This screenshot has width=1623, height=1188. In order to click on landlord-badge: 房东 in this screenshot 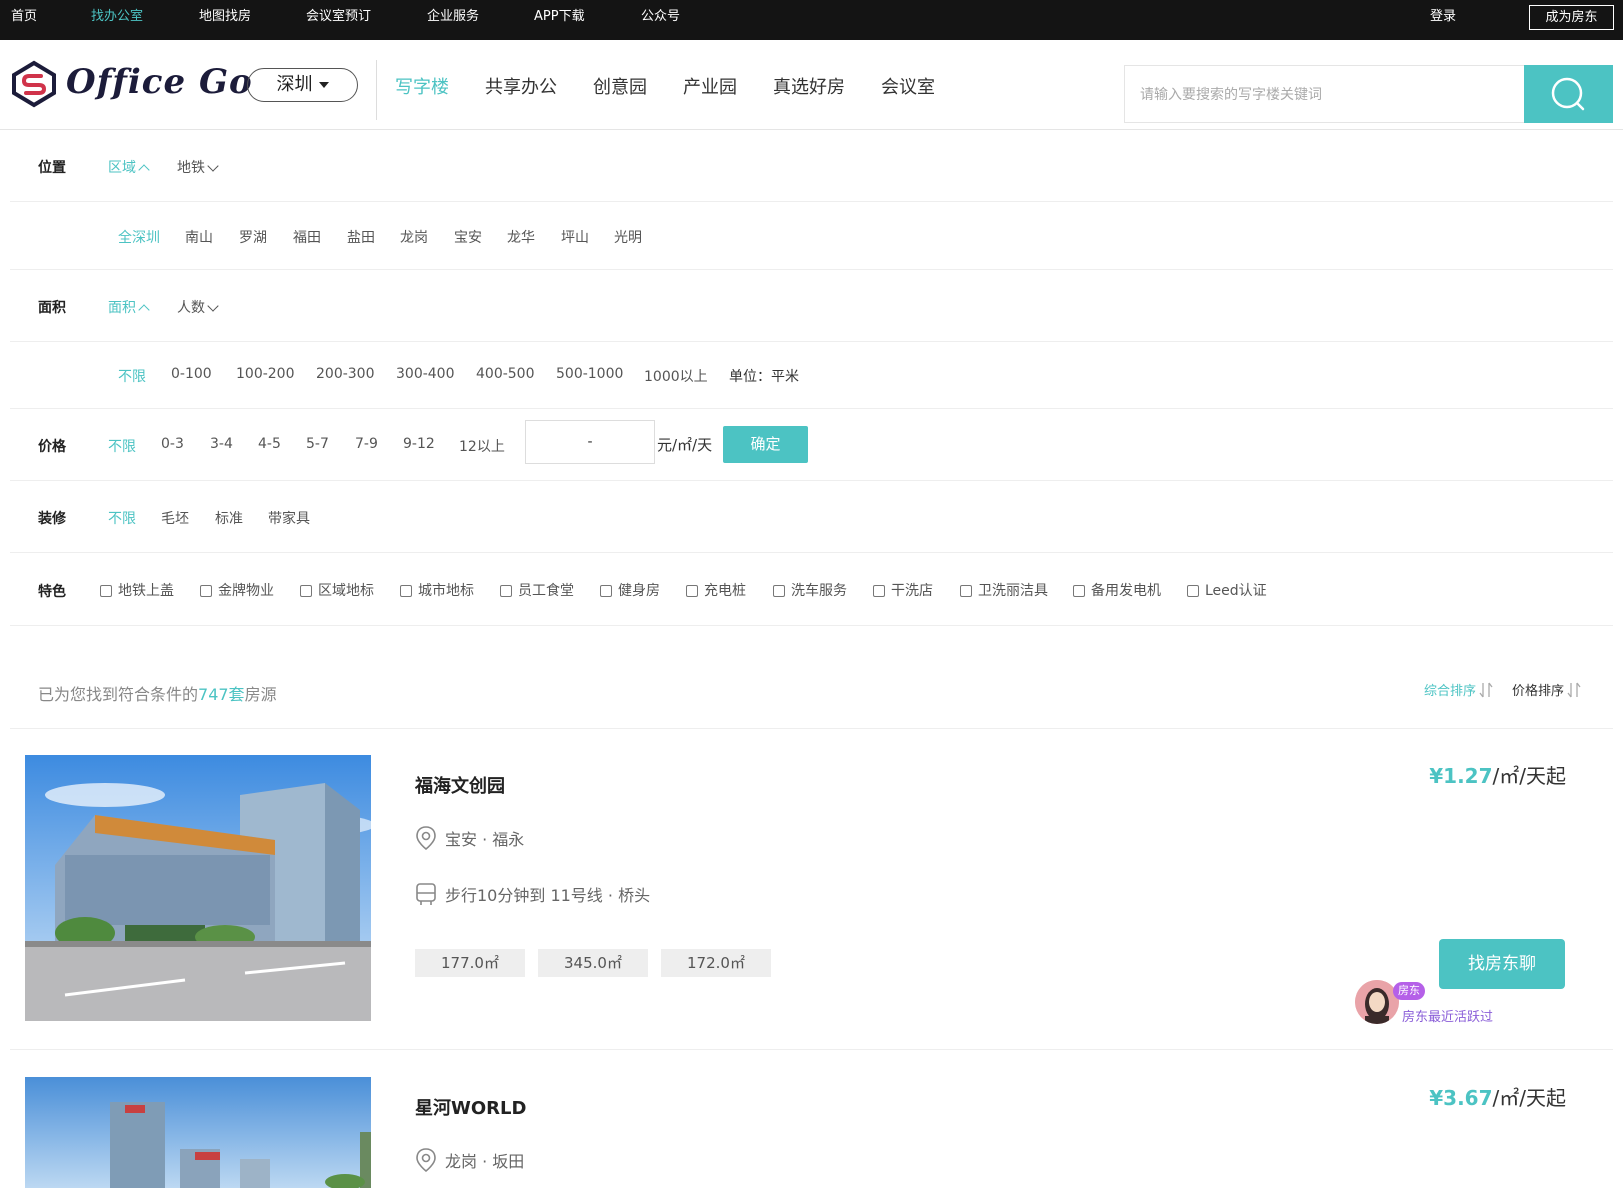, I will do `click(1409, 991)`.